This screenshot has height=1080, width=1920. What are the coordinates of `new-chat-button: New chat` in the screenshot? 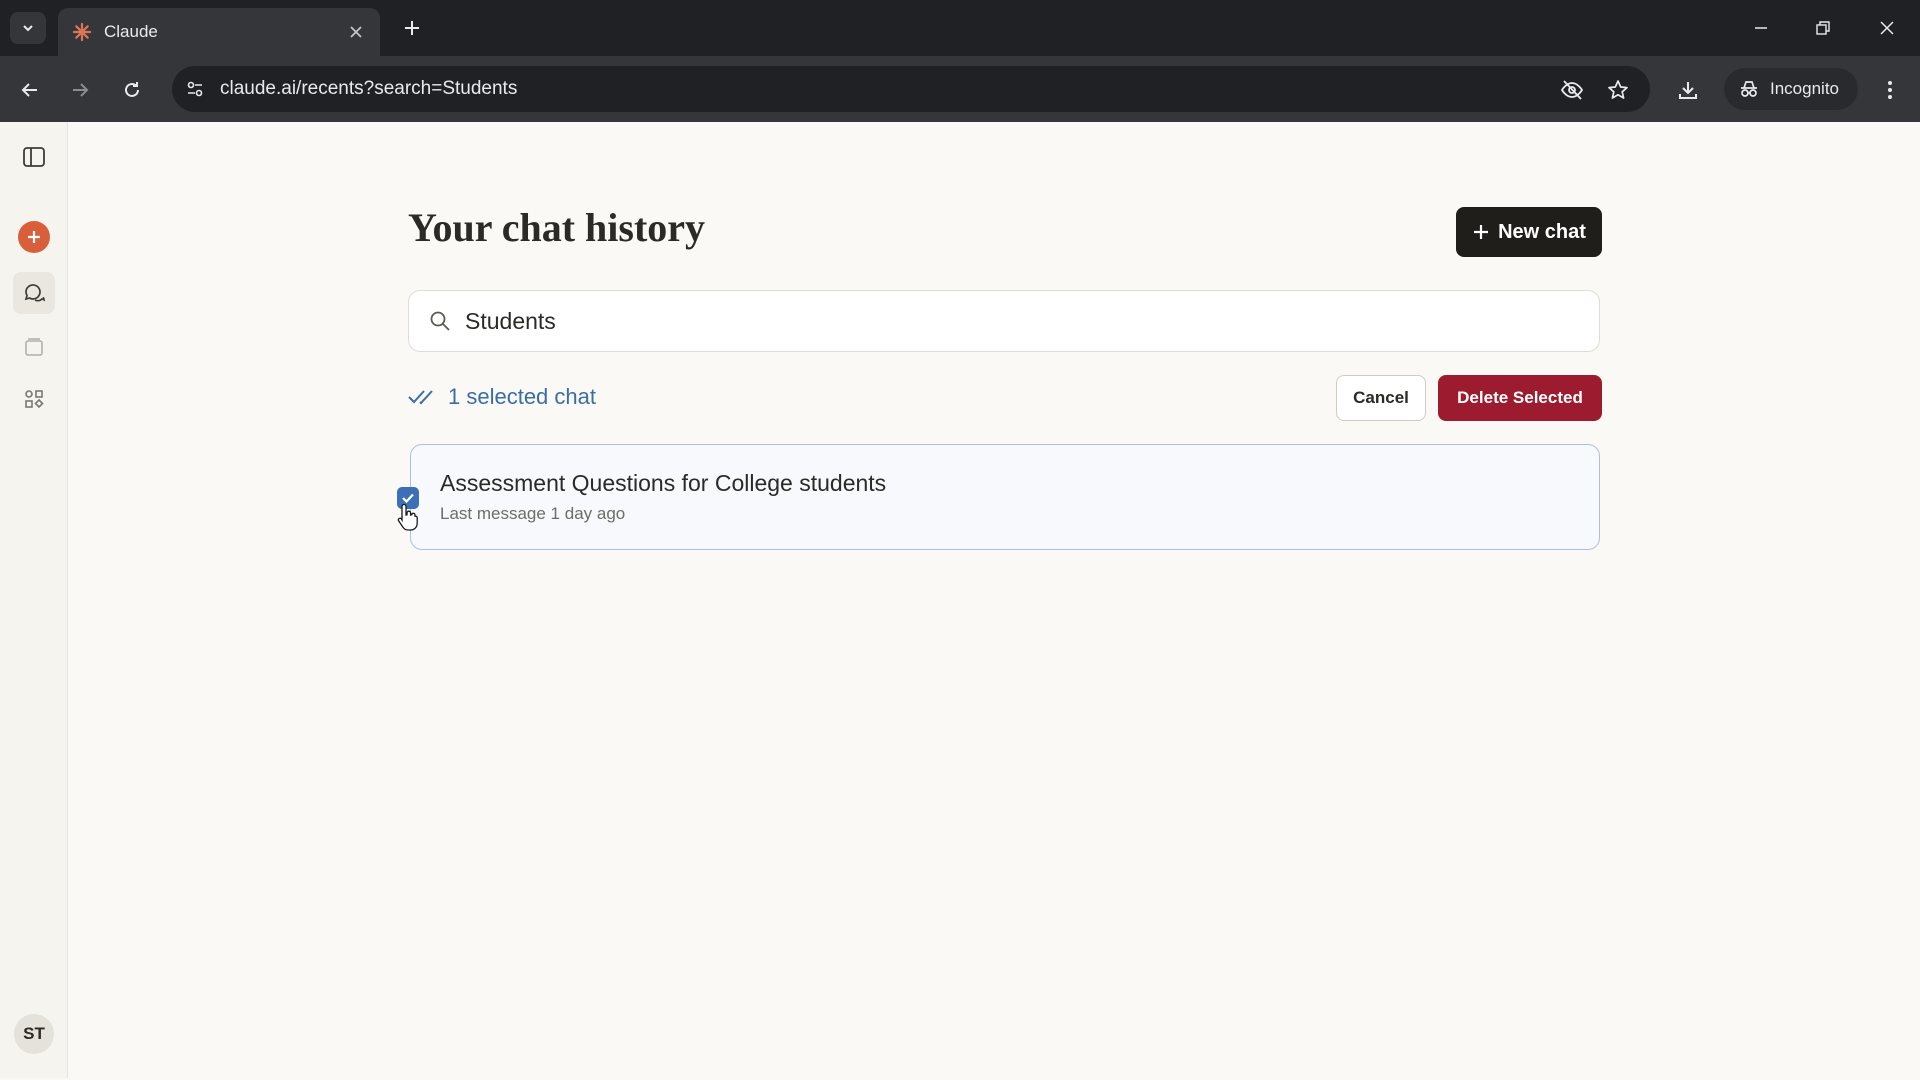 It's located at (1529, 232).